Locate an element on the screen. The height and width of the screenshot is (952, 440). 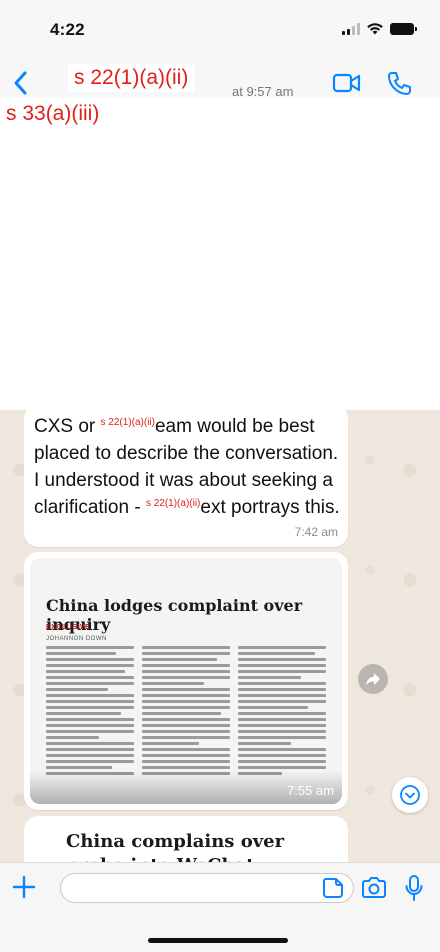
microphone-icon is located at coordinates (414, 888).